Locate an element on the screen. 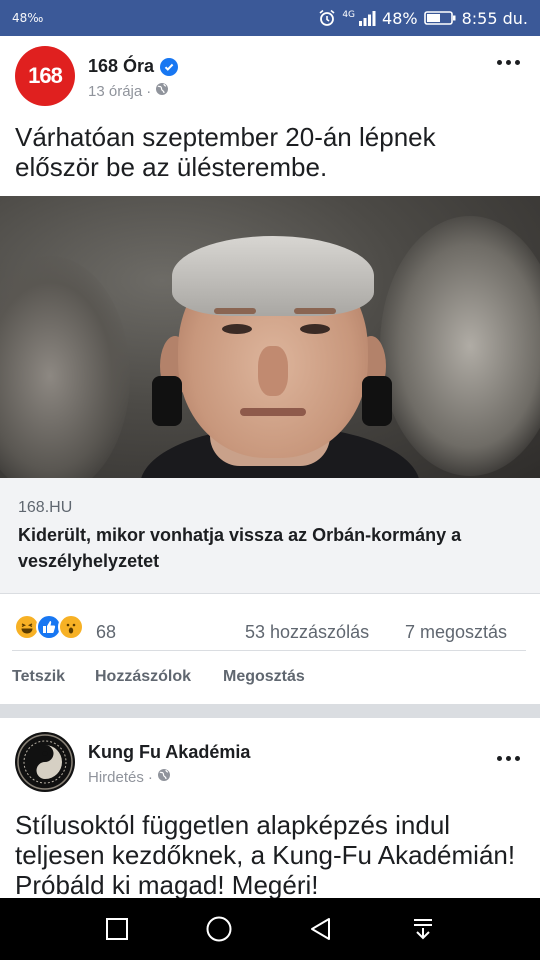 This screenshot has width=540, height=960. status-left-text: 48‰ is located at coordinates (28, 18).